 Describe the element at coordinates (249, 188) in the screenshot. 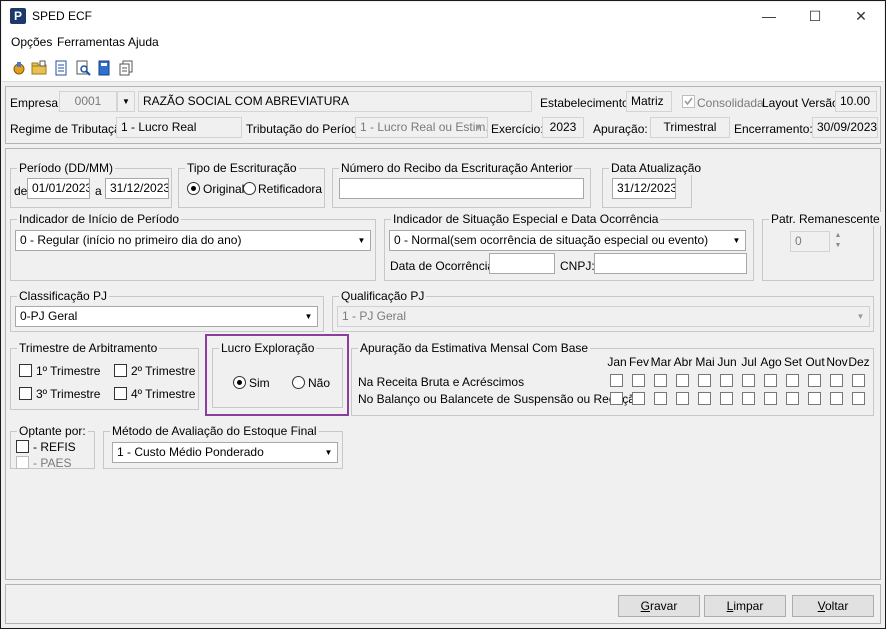

I see `retificadora-radio` at that location.